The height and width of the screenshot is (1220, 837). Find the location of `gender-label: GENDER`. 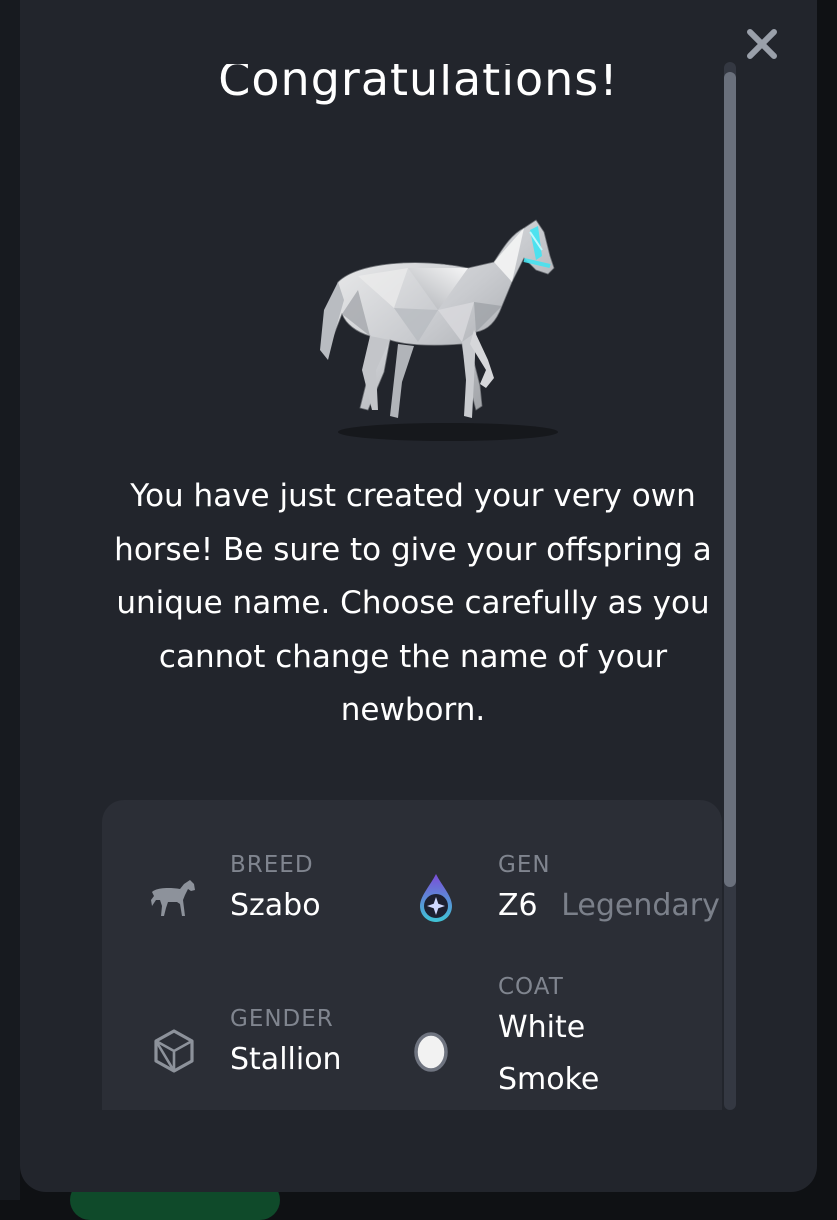

gender-label: GENDER is located at coordinates (282, 1019).